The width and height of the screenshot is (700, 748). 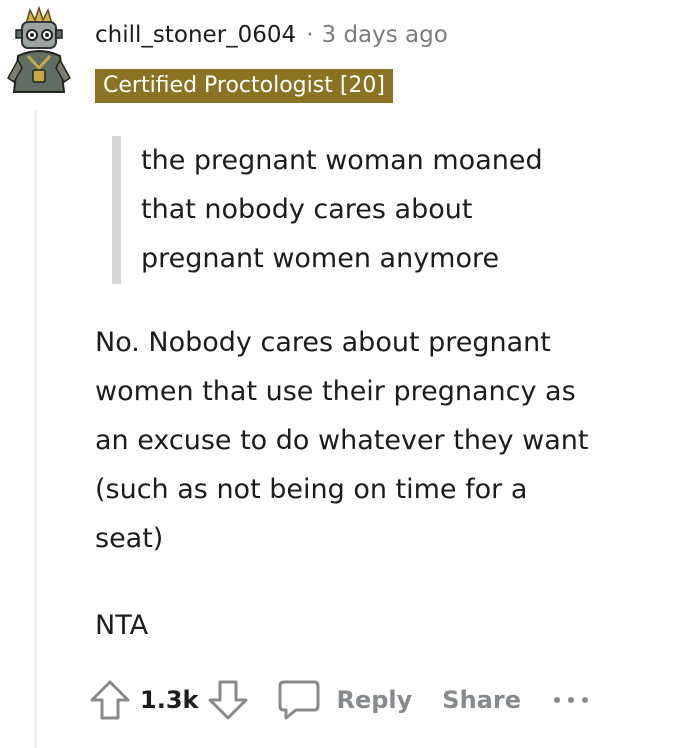 I want to click on body-line: seat), so click(x=129, y=538).